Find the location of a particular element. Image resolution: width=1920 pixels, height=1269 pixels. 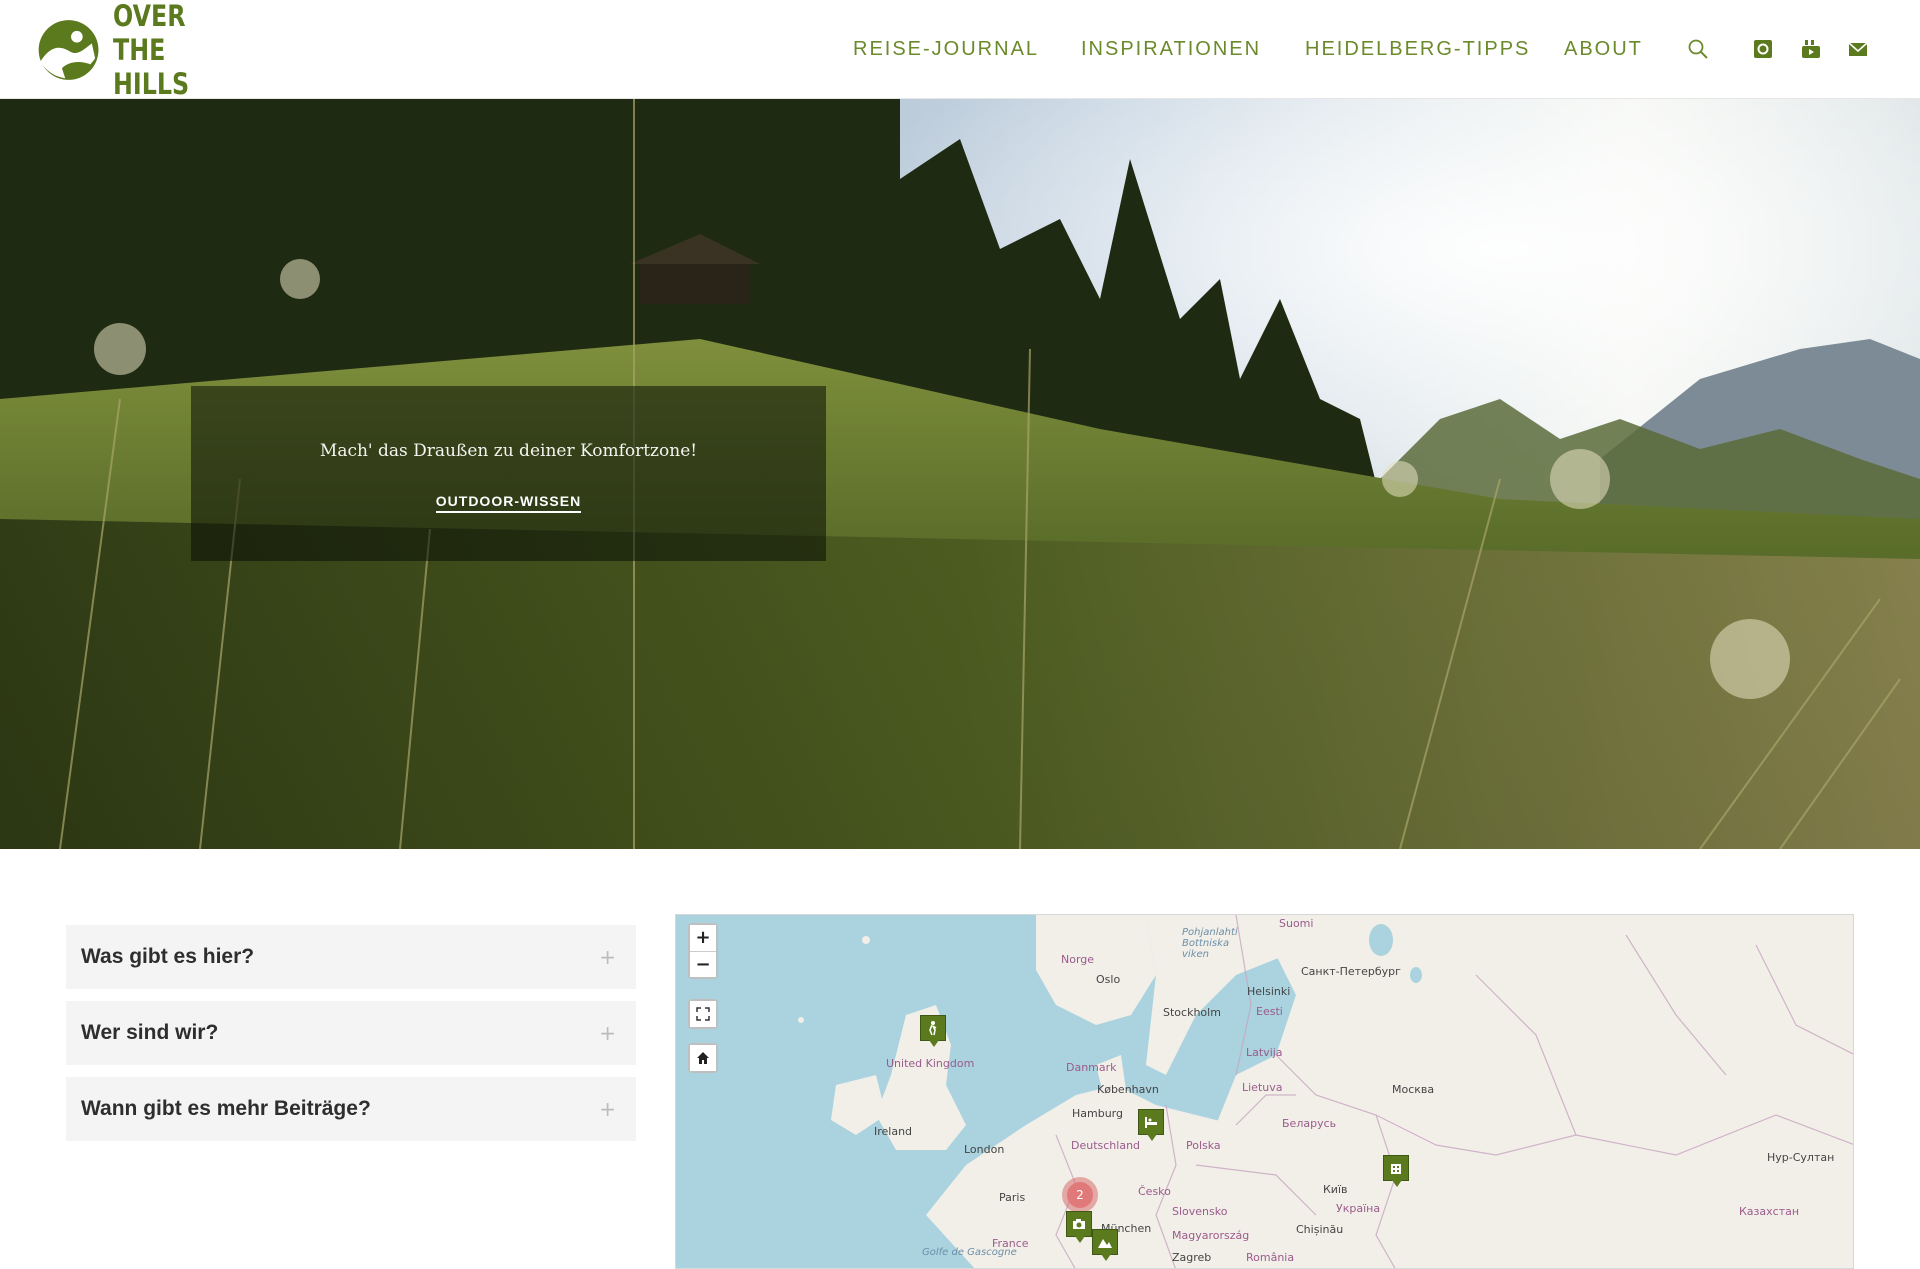

map-label: Paris is located at coordinates (1012, 1197).